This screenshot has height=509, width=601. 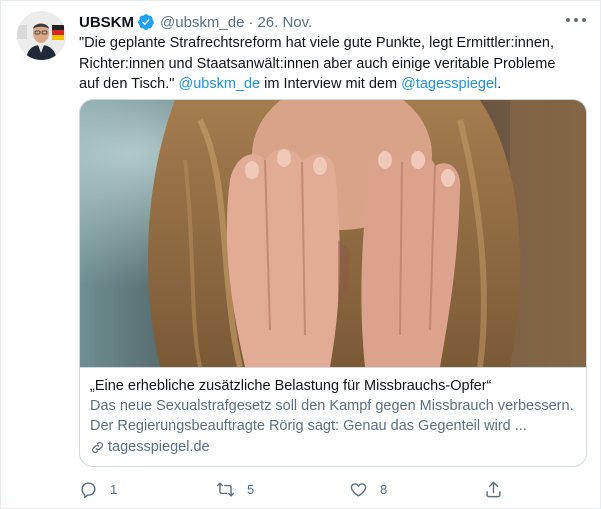 I want to click on more-icon, so click(x=576, y=20).